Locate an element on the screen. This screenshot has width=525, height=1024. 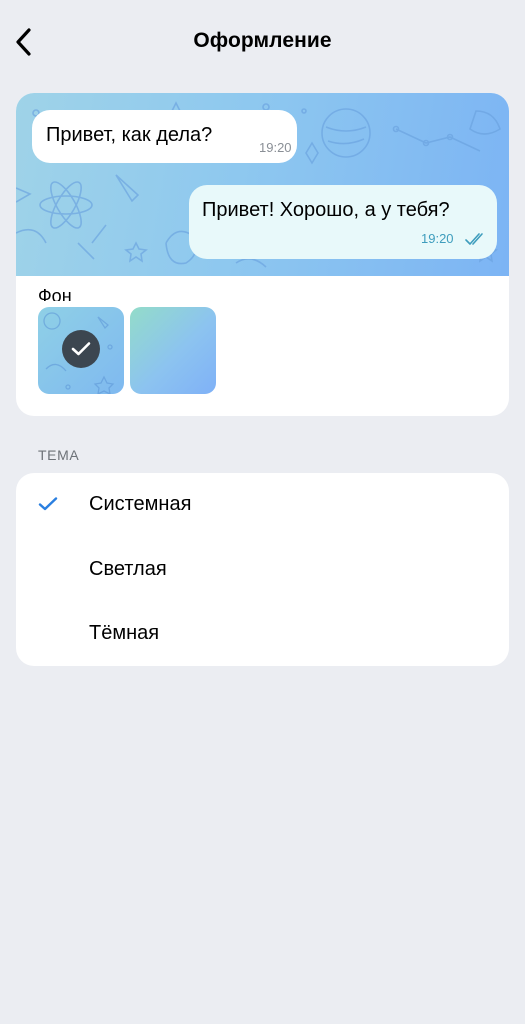
outgoing-message-time: 19:20 is located at coordinates (437, 238).